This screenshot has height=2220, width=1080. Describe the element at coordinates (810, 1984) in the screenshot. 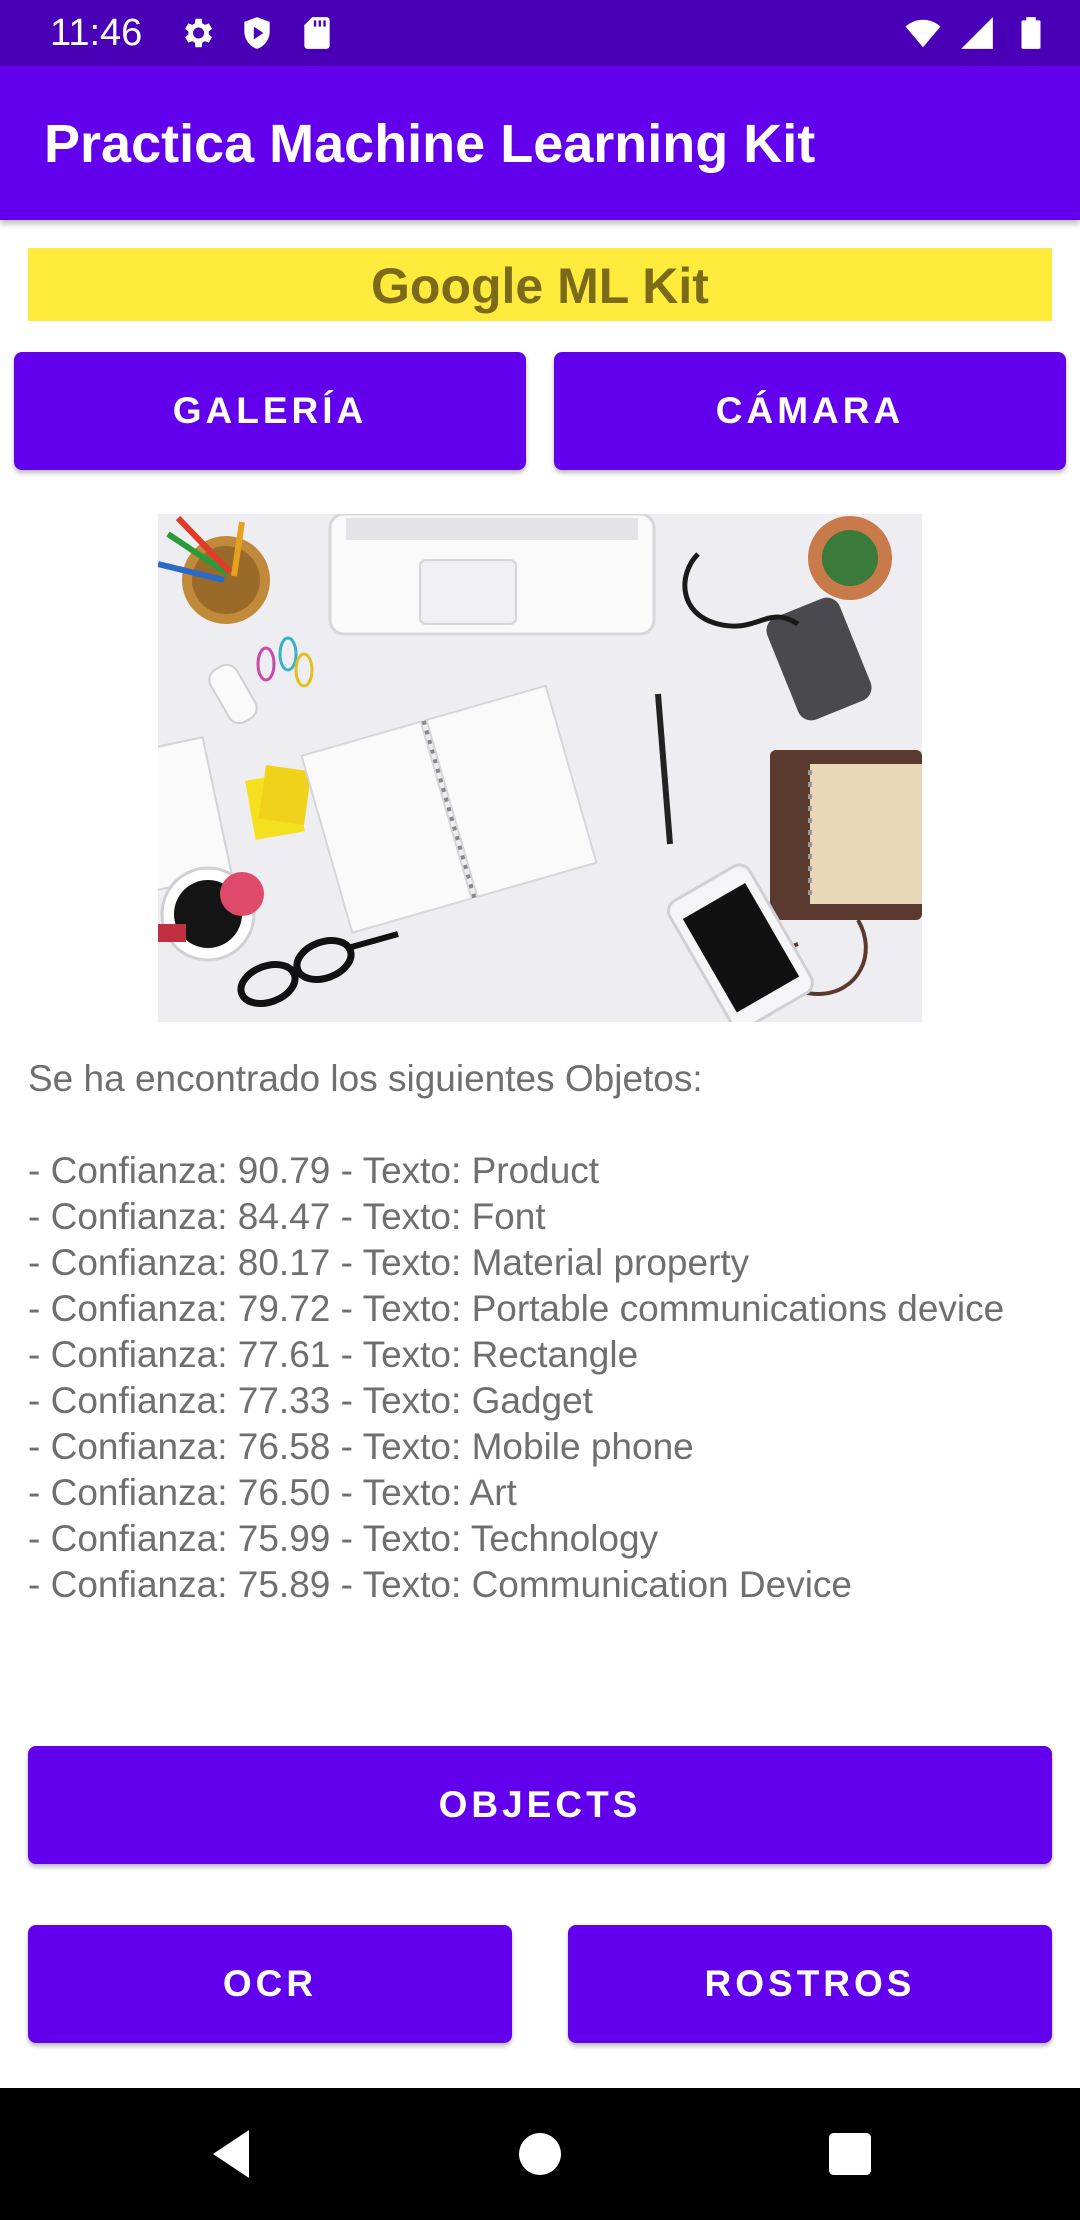

I see `faces-button: ROSTROS` at that location.